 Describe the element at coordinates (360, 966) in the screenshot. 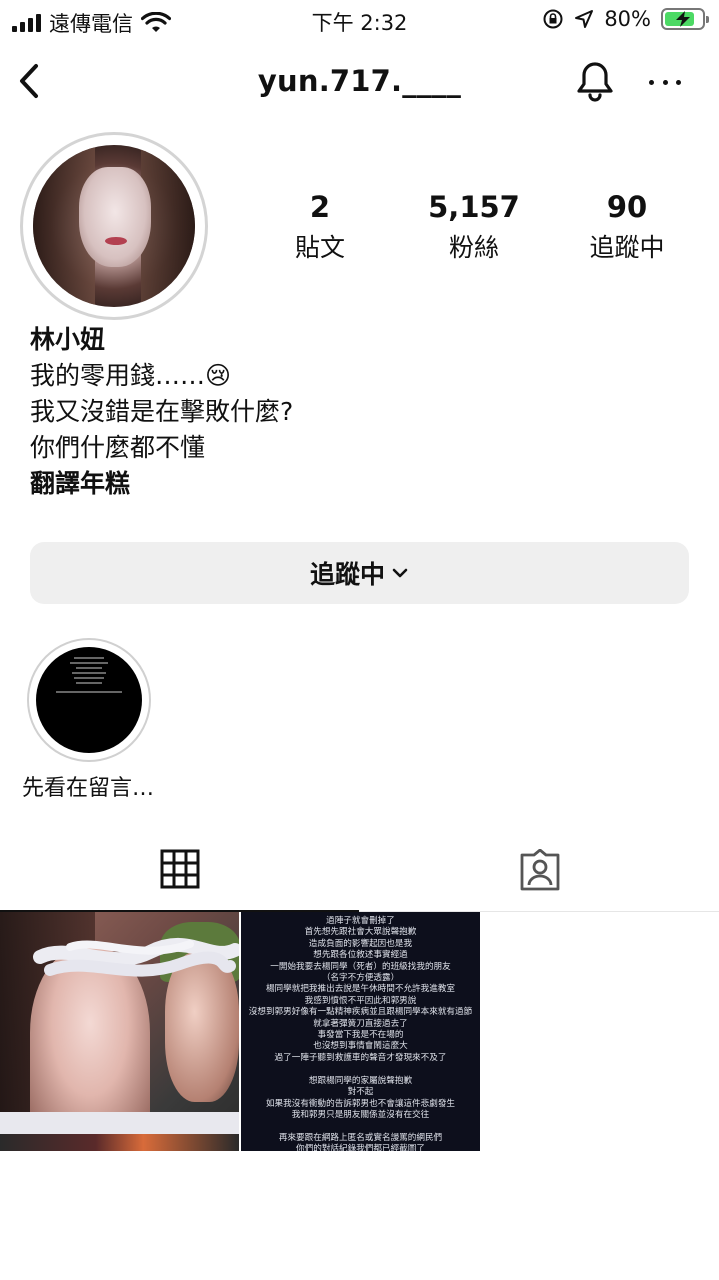

I see `post-text-line: 一開始我要去楊同學（死者）的班級找我的朋友` at that location.